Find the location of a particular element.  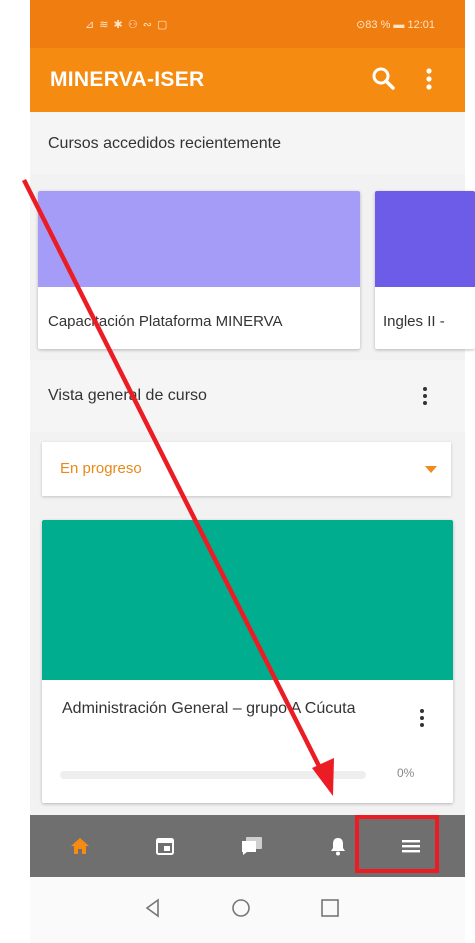

overview-options-icon is located at coordinates (425, 397).